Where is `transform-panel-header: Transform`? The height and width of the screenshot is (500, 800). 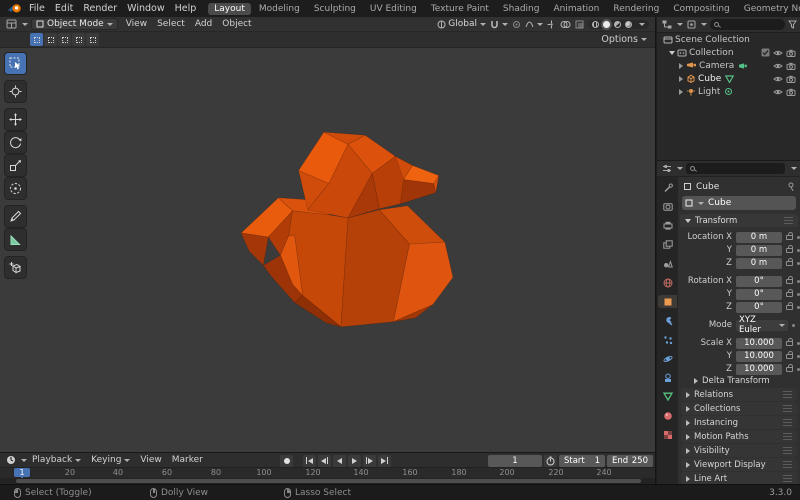
transform-panel-header: Transform is located at coordinates (739, 220).